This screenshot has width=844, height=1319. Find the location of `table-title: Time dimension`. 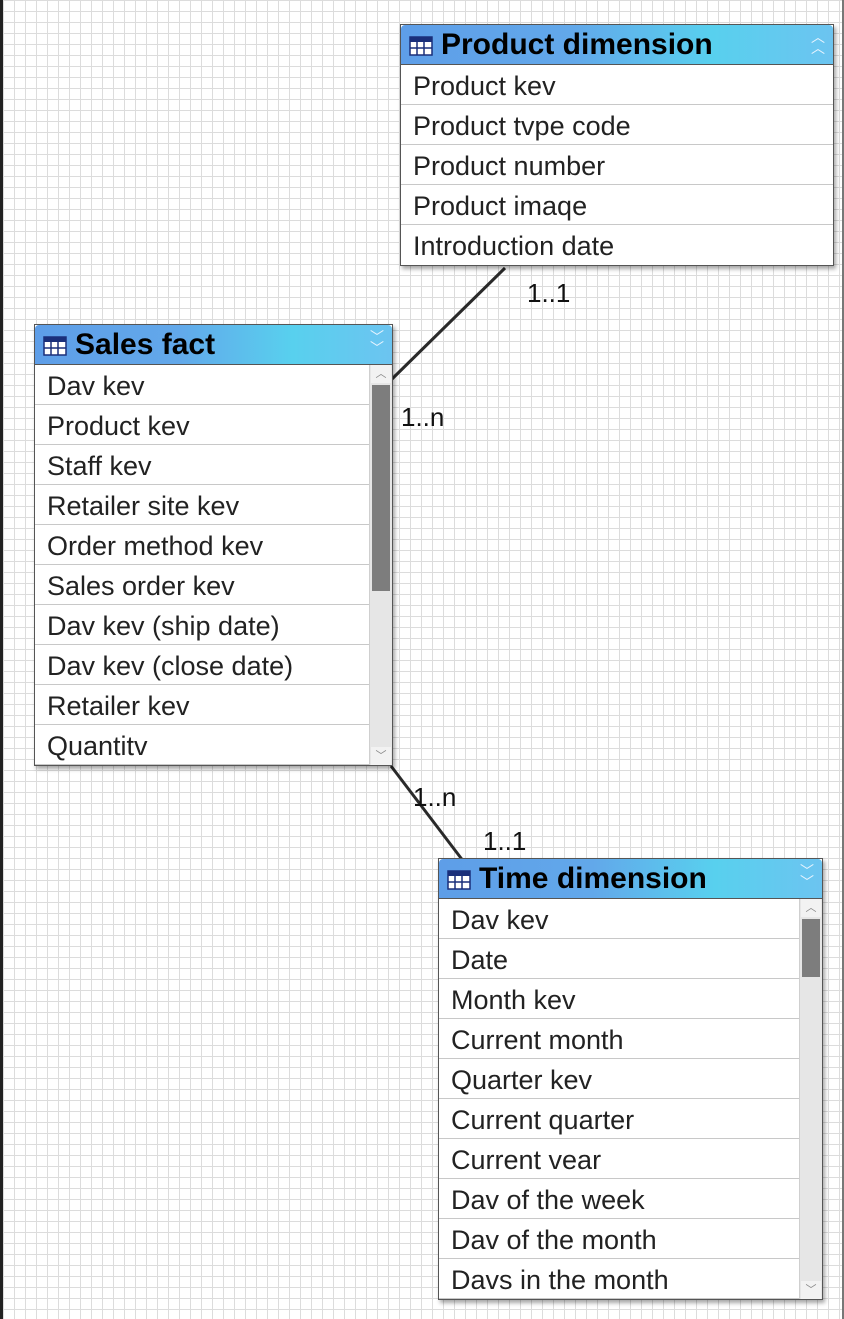

table-title: Time dimension is located at coordinates (593, 878).